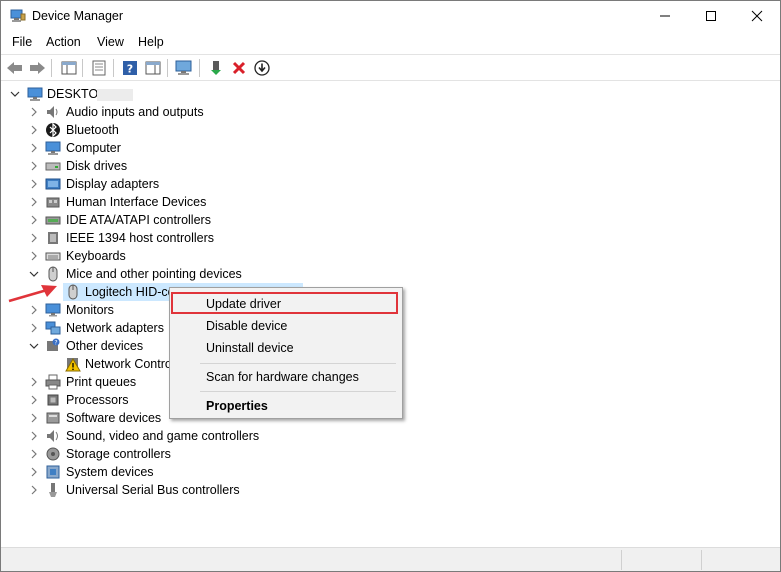 This screenshot has width=781, height=572. I want to click on tree-category-label: Mice and other pointing devices, so click(154, 274).